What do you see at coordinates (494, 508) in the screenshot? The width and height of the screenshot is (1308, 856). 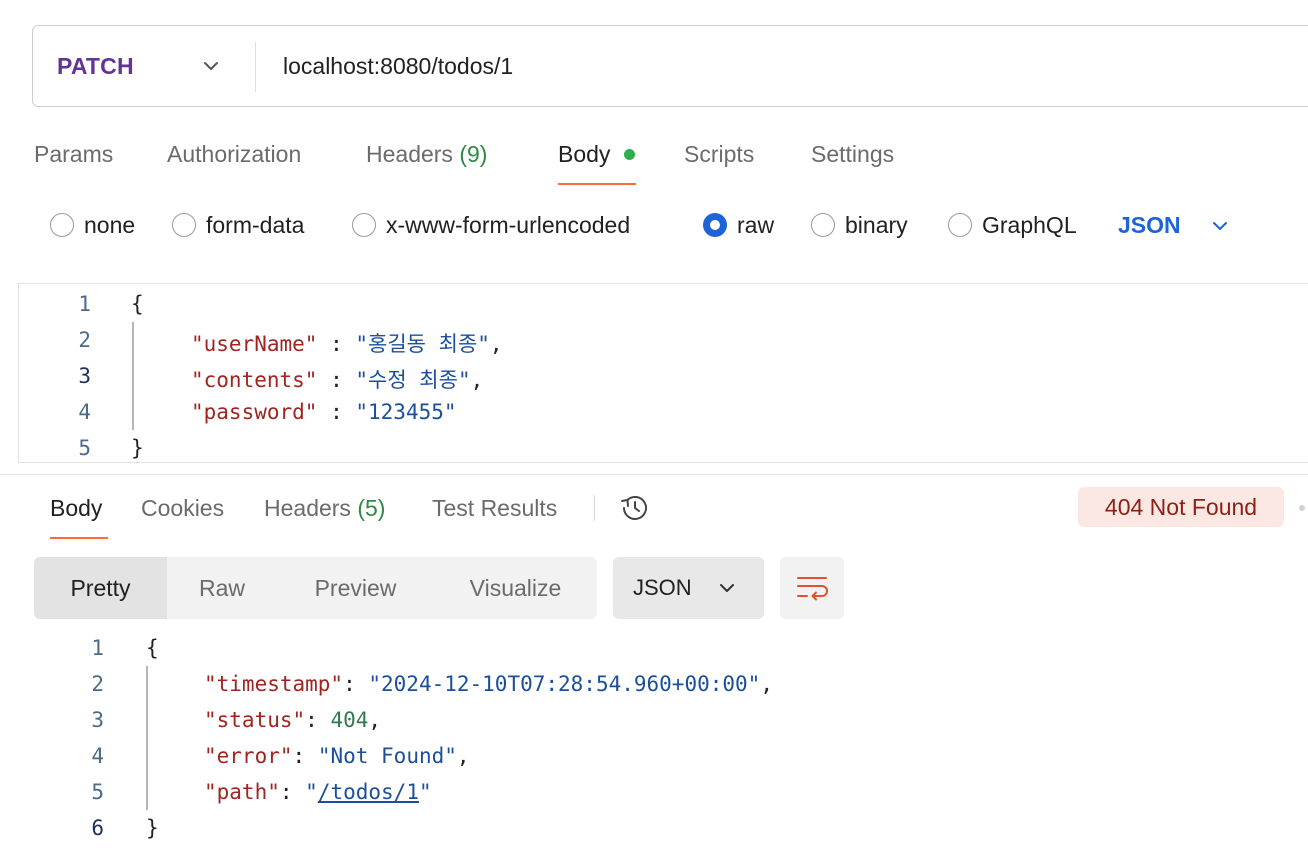 I see `response-tab-test-results: Test Results` at bounding box center [494, 508].